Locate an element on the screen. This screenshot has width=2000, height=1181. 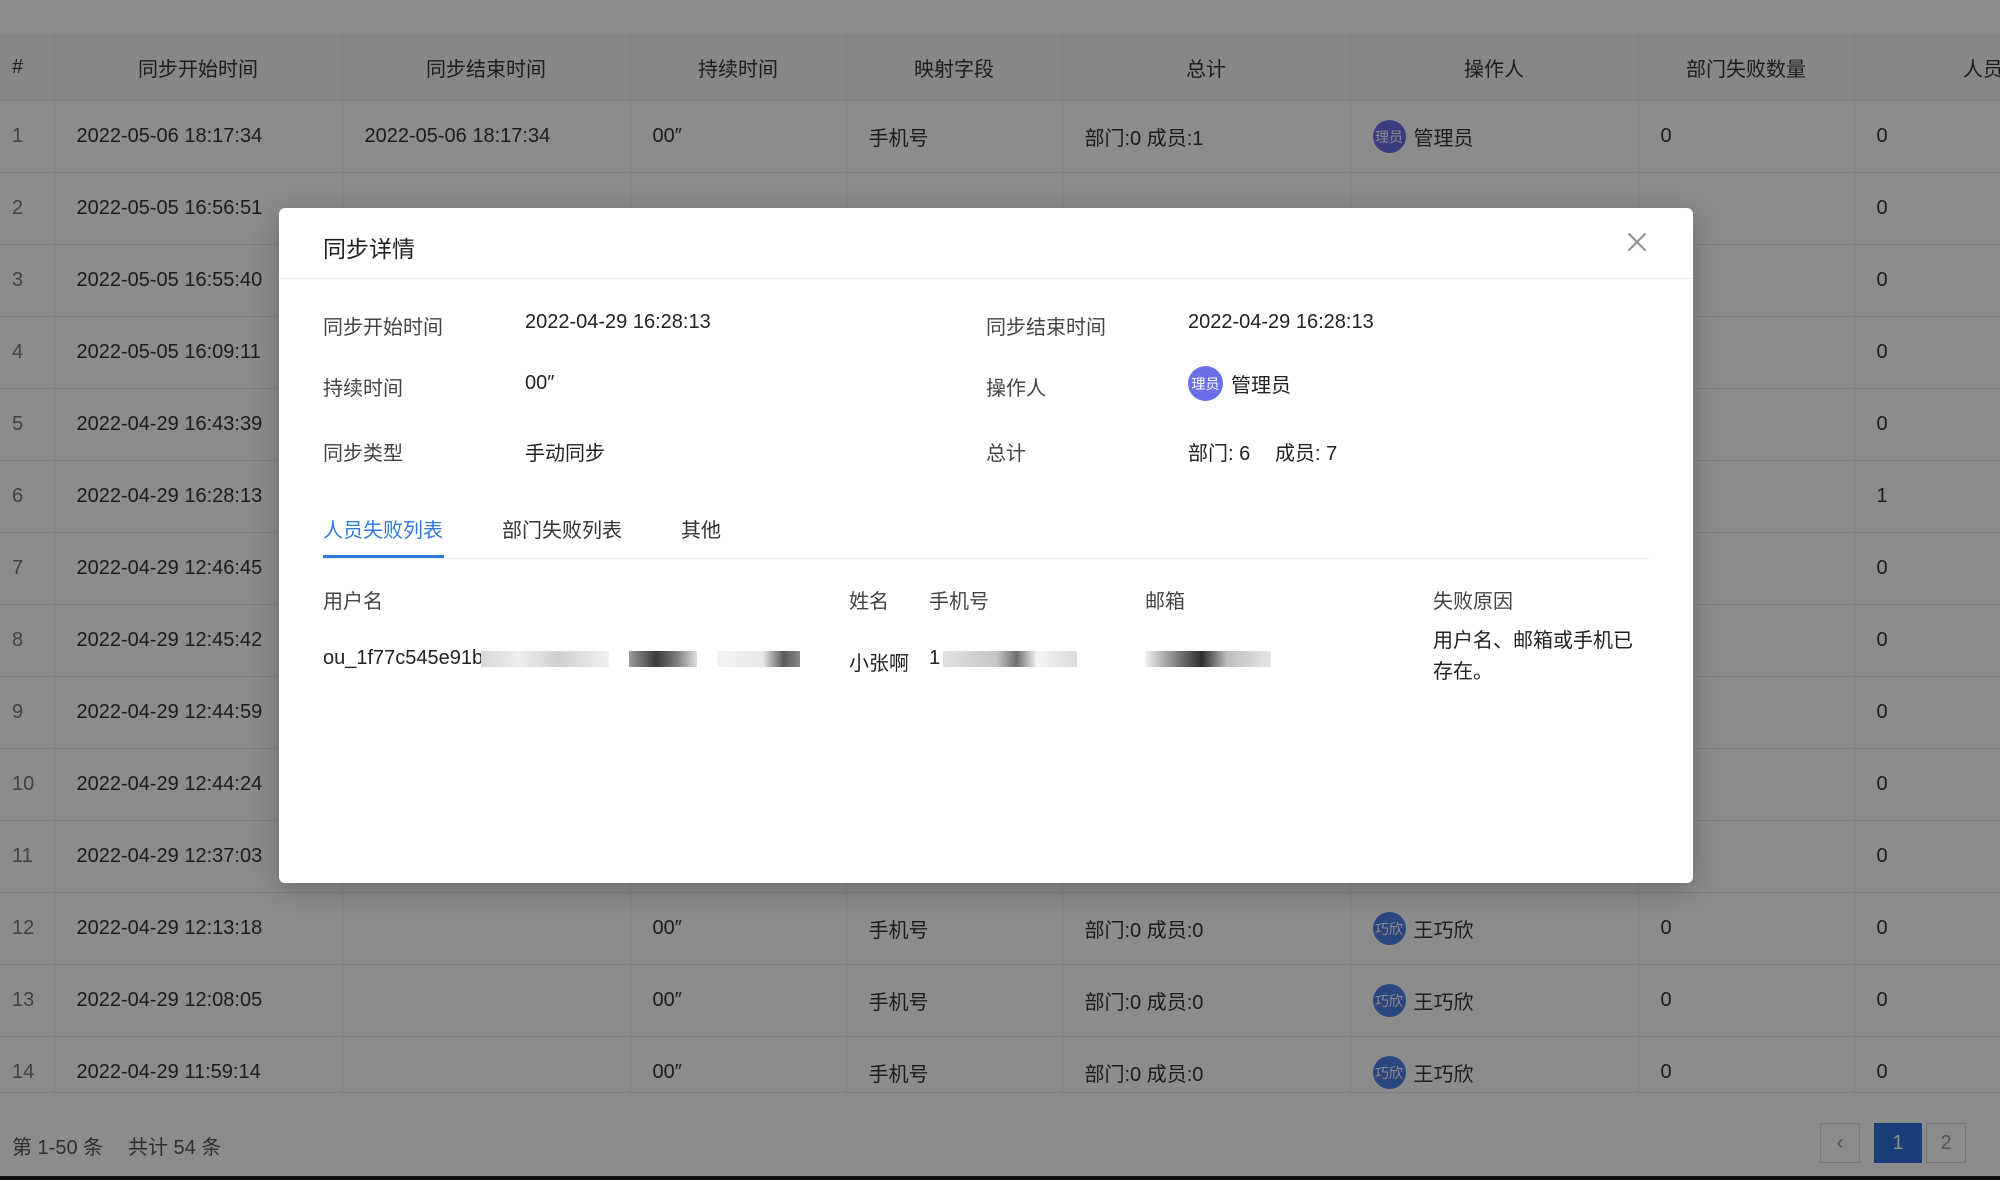
duration-label: 持续时间 is located at coordinates (363, 389).